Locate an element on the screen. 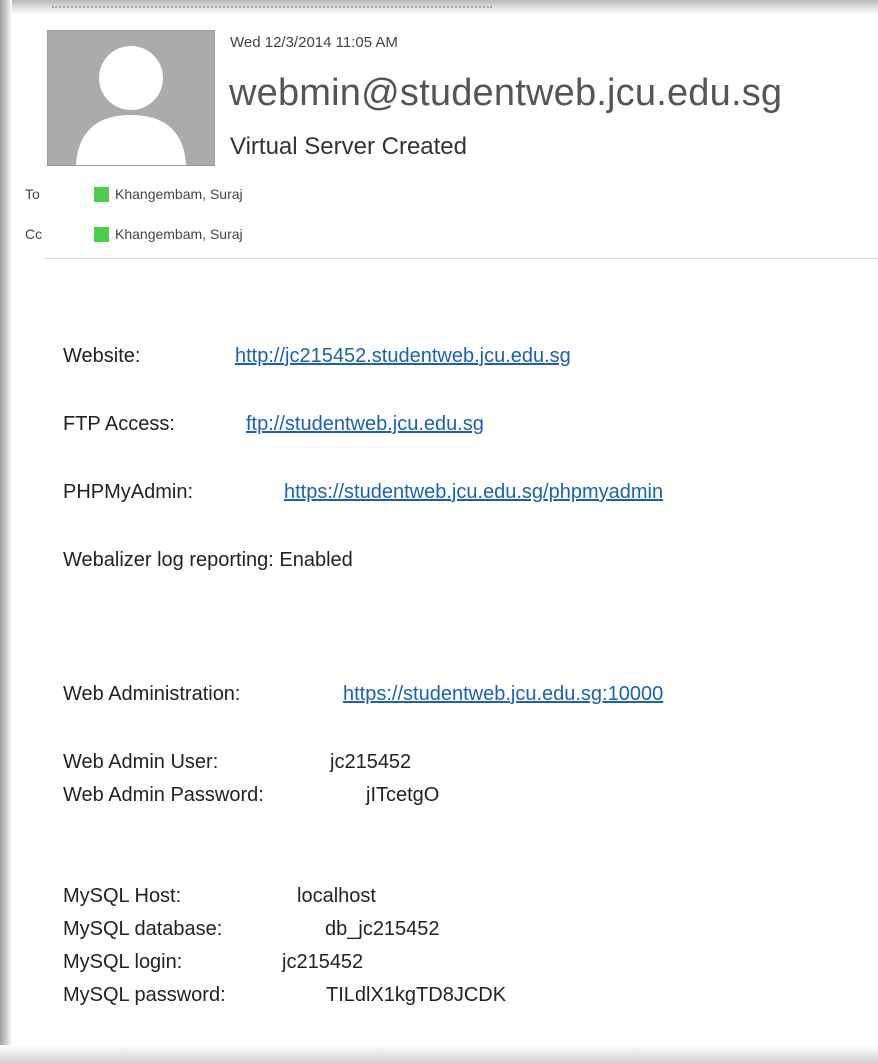 The width and height of the screenshot is (878, 1063). website-link: http://jc215452.studentweb.jcu.edu.sg is located at coordinates (403, 356).